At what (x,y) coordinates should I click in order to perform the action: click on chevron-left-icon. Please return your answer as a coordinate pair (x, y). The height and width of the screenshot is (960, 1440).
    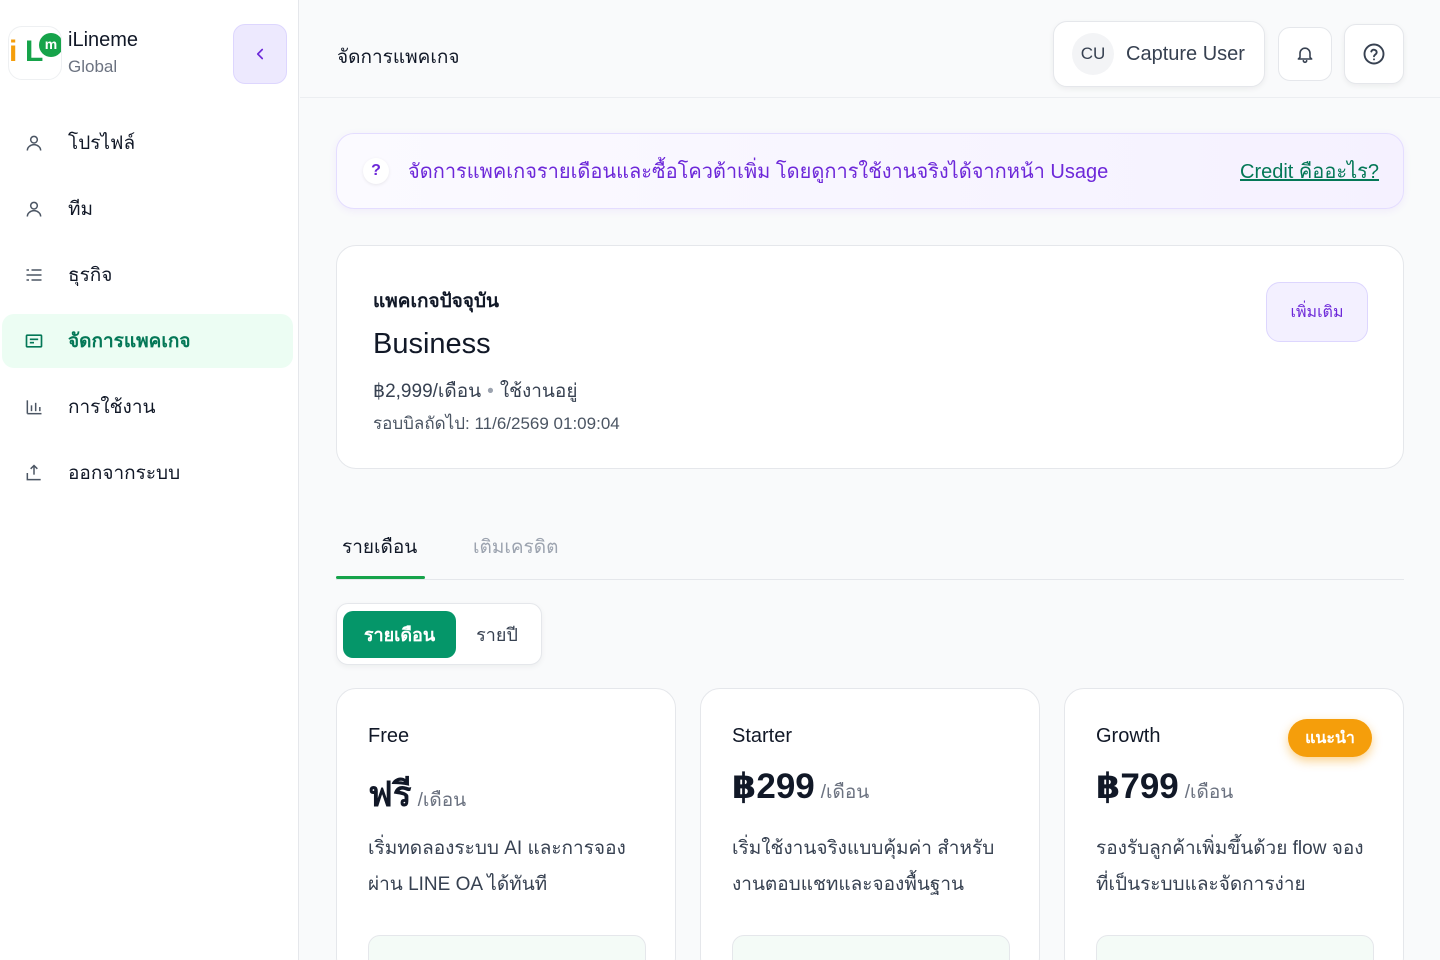
    Looking at the image, I should click on (260, 54).